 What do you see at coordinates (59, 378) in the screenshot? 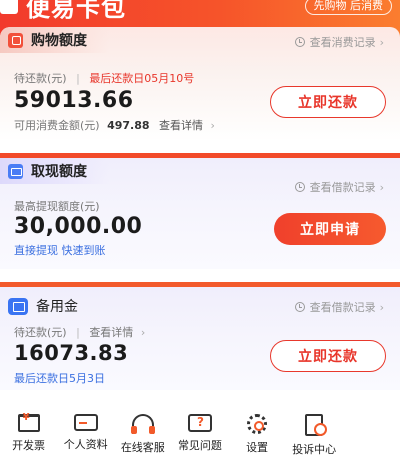
I see `last-repay-date: 最后还款日5月3日` at bounding box center [59, 378].